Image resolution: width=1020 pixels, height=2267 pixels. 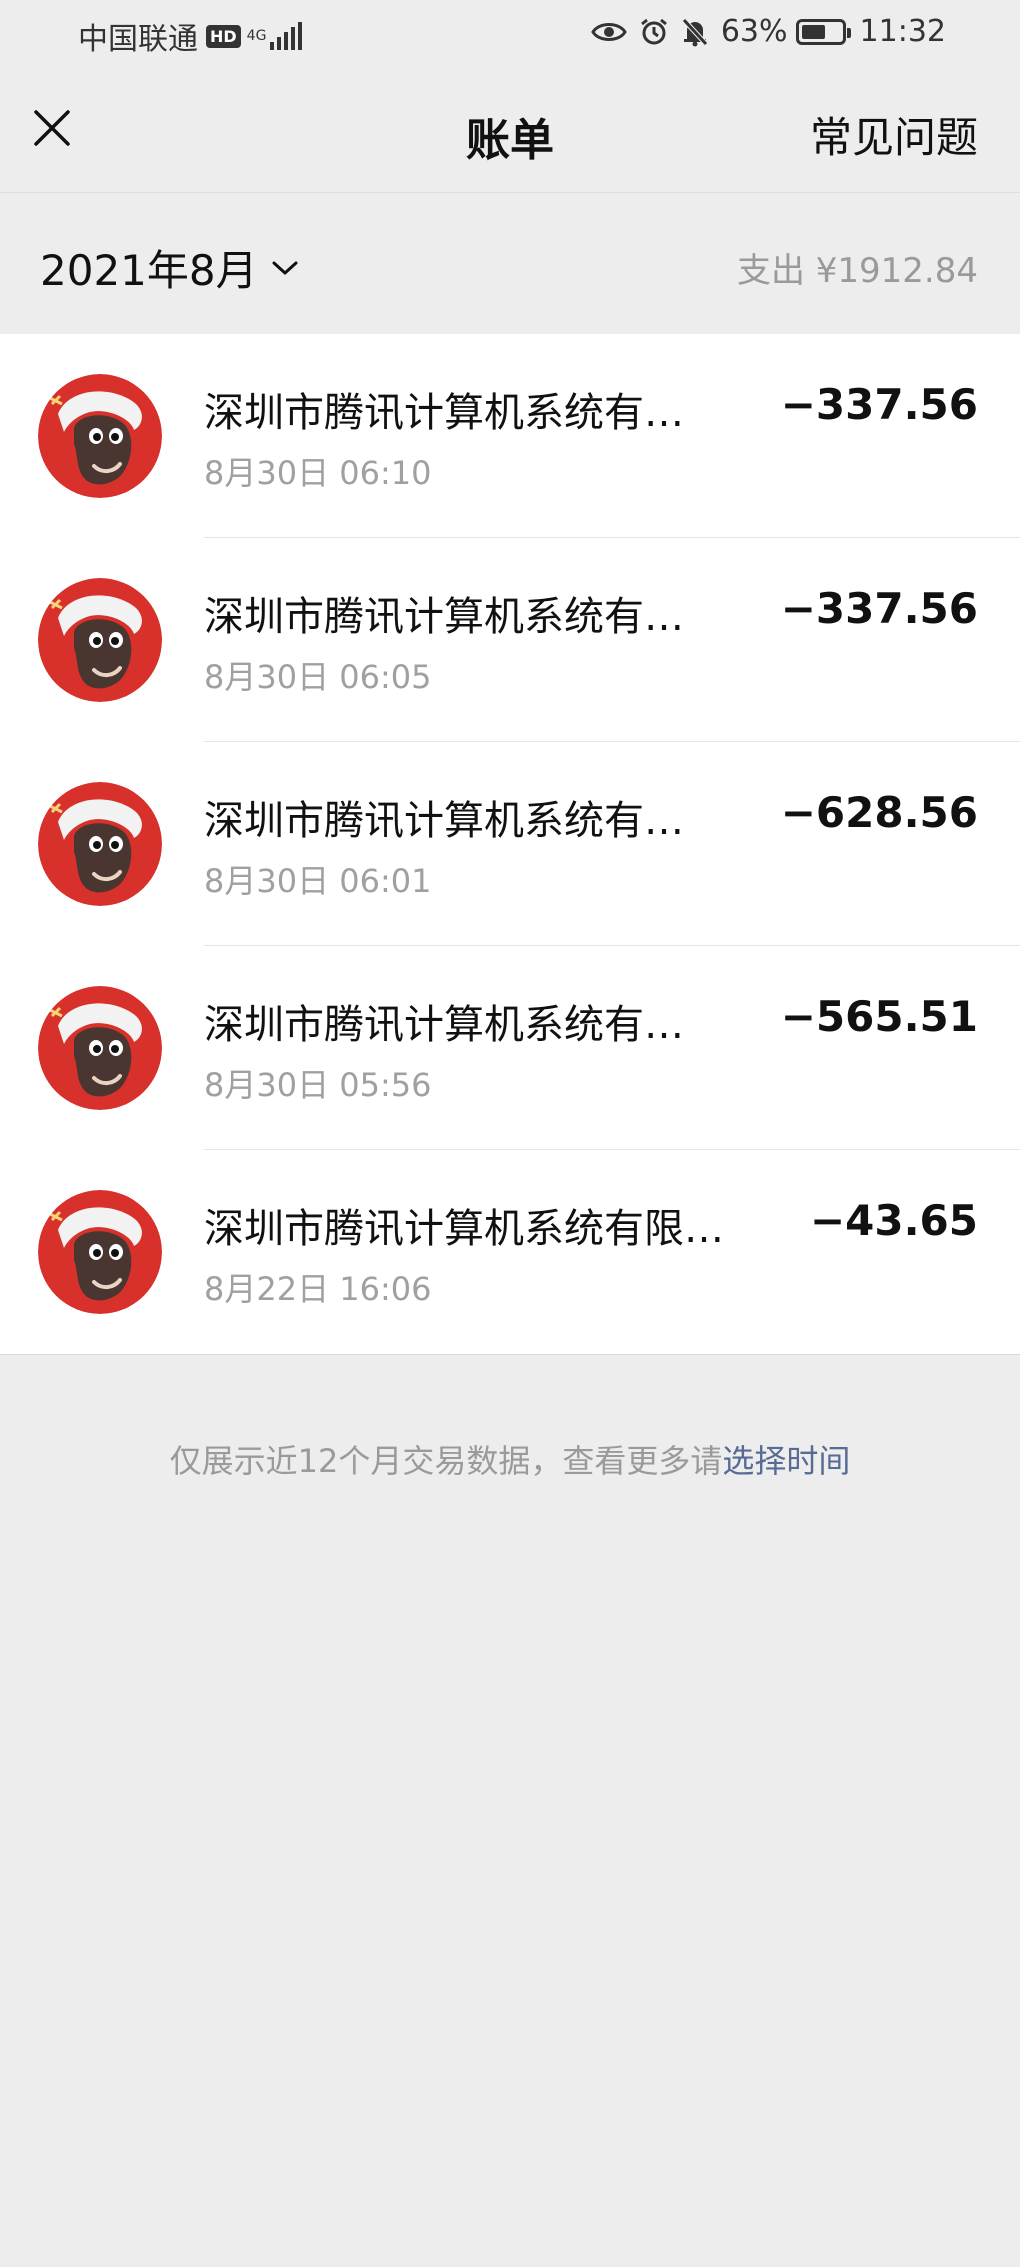 What do you see at coordinates (609, 32) in the screenshot?
I see `eye-icon` at bounding box center [609, 32].